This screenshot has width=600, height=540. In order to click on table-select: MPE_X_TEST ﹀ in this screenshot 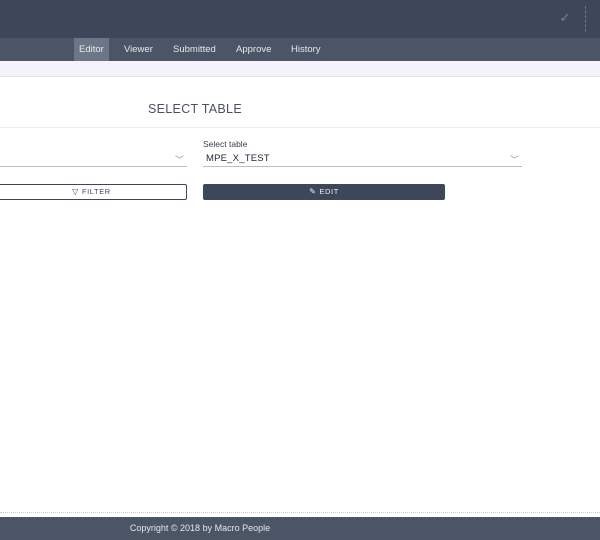, I will do `click(362, 159)`.